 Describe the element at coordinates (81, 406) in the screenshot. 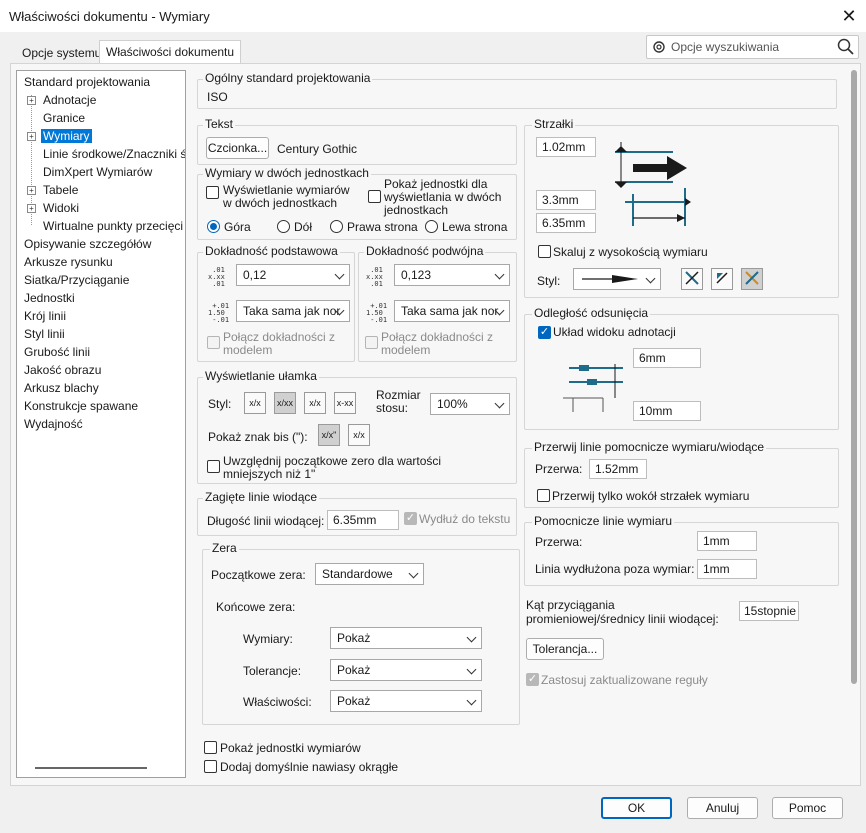

I see `tree-item-weldments: Konstrukcje spawane` at that location.